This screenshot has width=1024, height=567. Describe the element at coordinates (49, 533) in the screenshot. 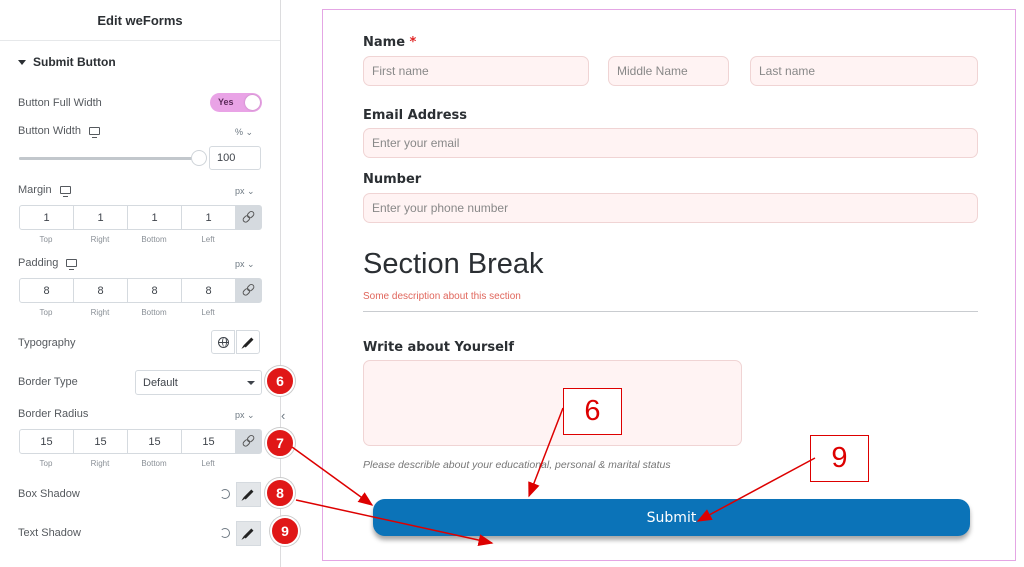

I see `text-shadow-label: Text Shadow` at that location.